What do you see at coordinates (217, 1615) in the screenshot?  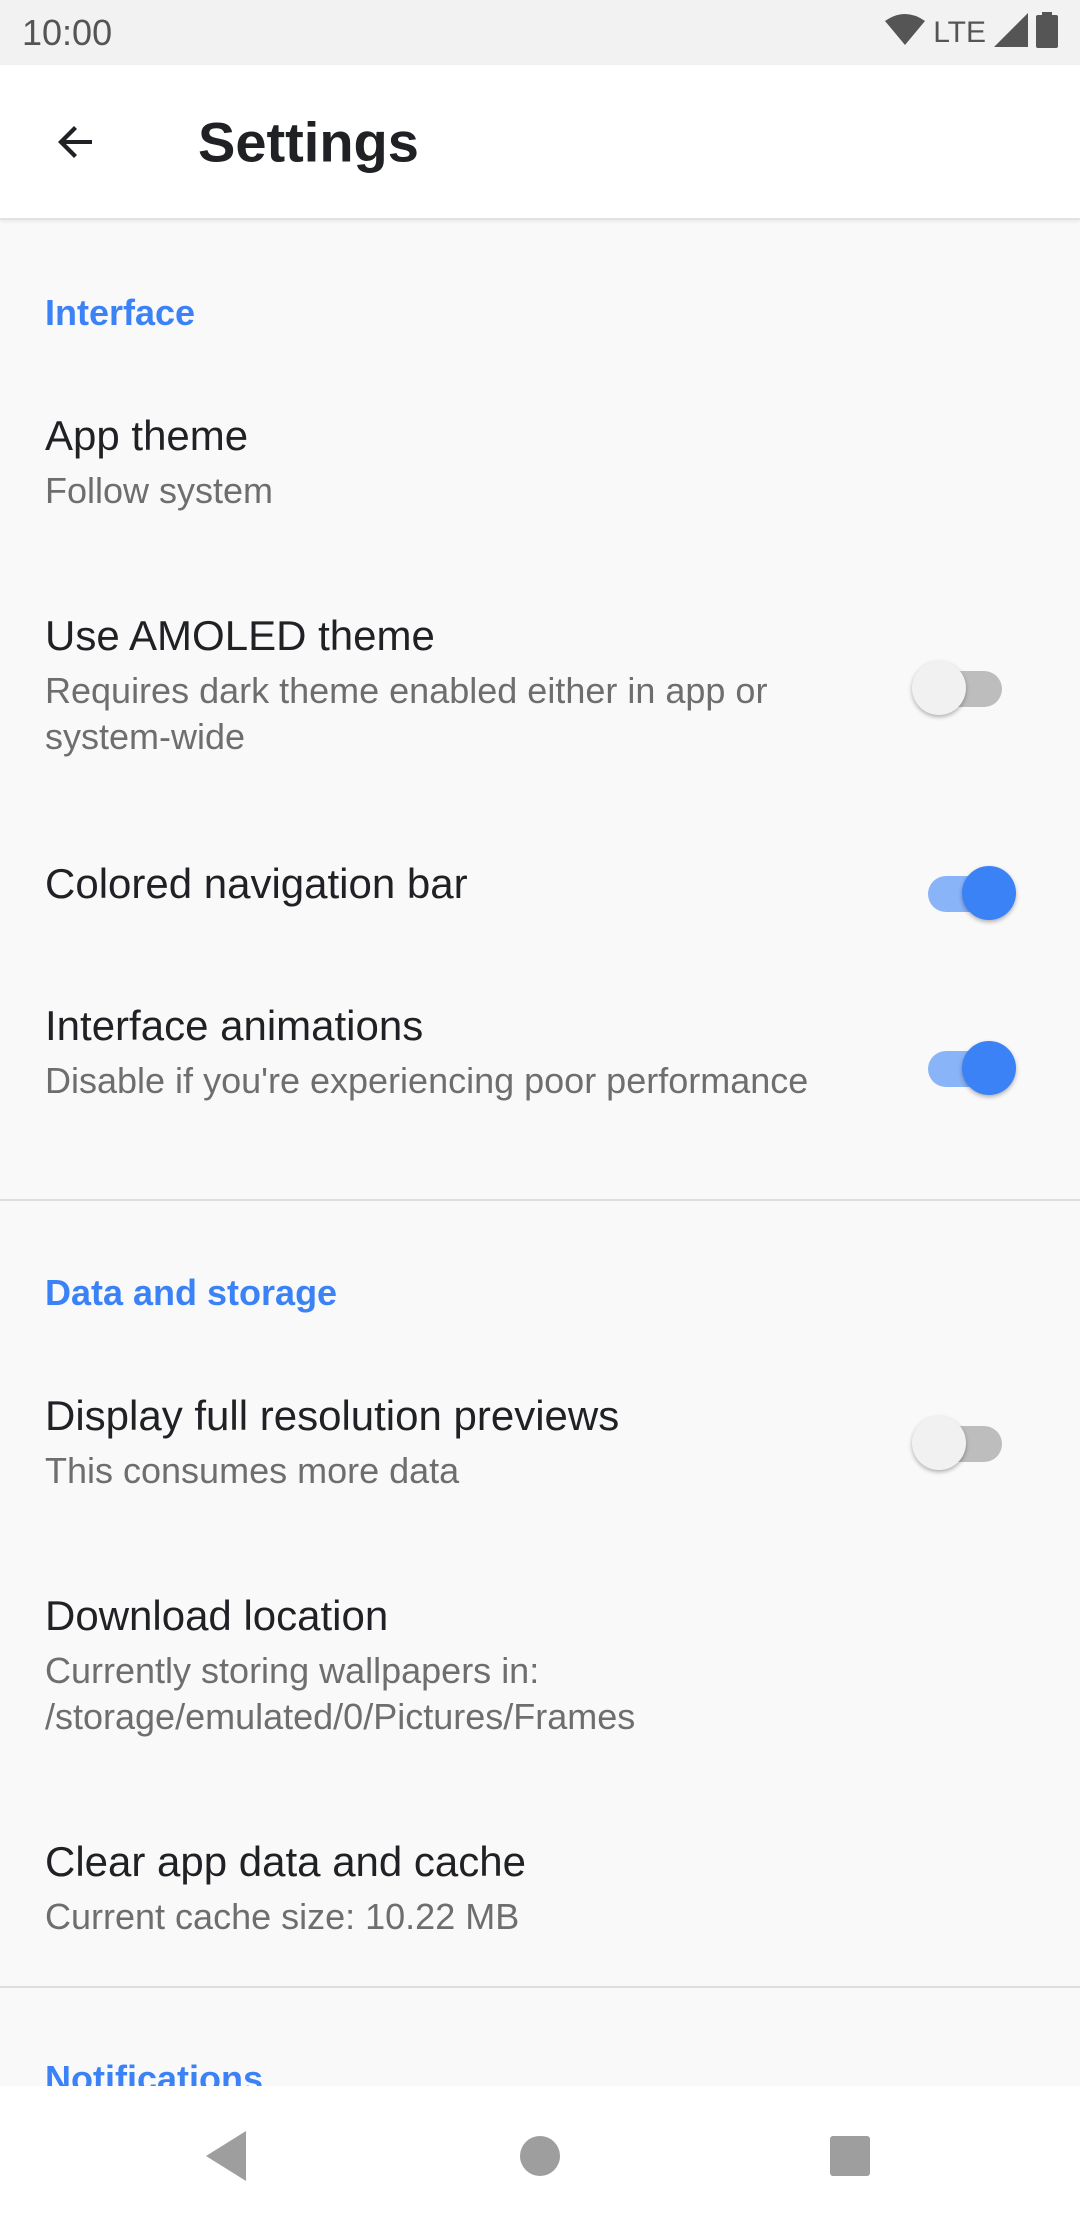 I see `pref-title: Download location` at bounding box center [217, 1615].